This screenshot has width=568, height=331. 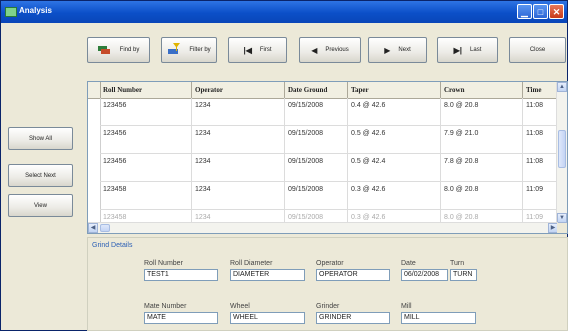 I want to click on mill-label: Mill, so click(x=406, y=306).